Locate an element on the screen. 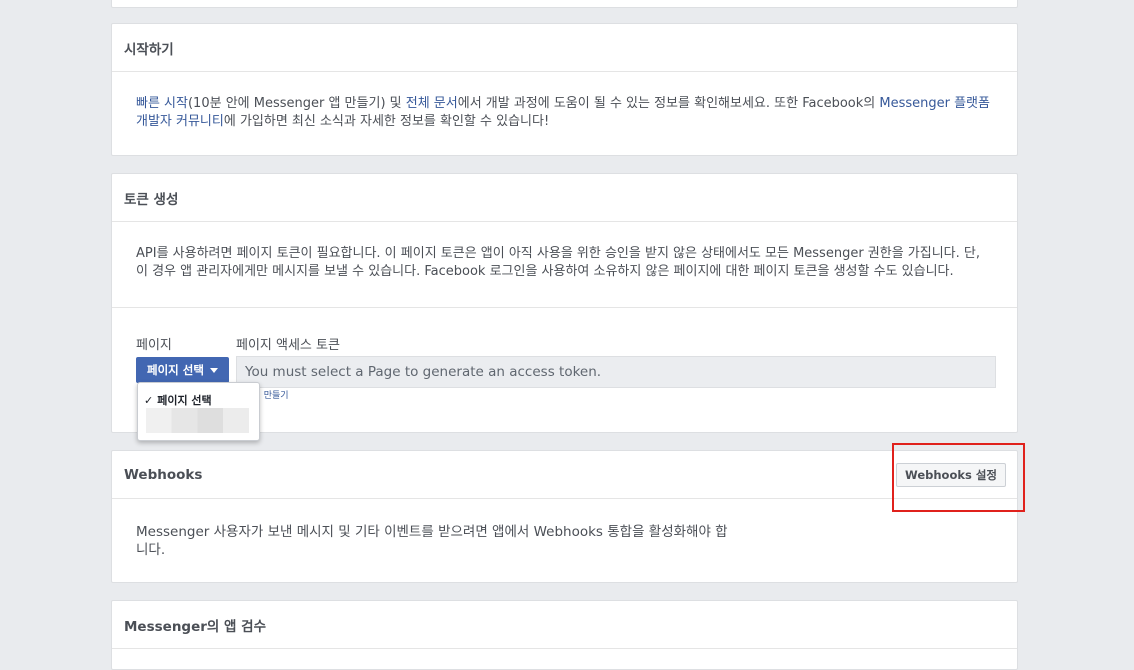 The image size is (1134, 670). webhooks-title: Webhooks is located at coordinates (163, 474).